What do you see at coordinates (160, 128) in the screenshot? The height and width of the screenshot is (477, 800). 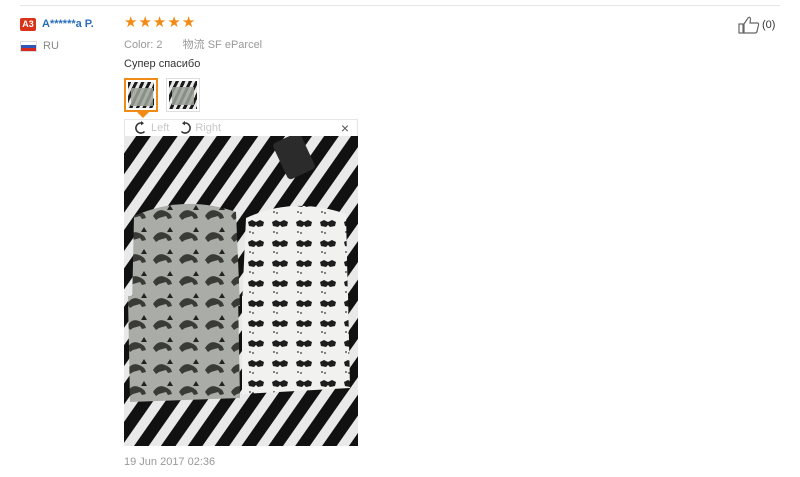 I see `rotate-left-label: Left` at bounding box center [160, 128].